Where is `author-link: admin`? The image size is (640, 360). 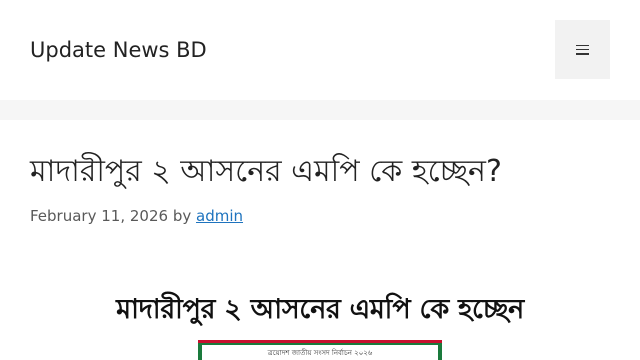
author-link: admin is located at coordinates (219, 216).